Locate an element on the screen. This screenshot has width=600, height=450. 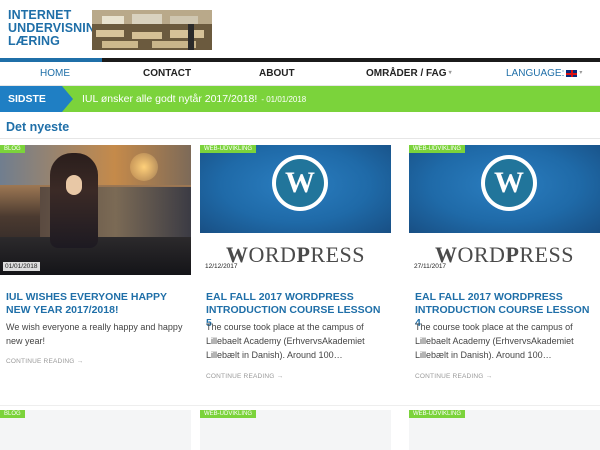
nav-contact: CONTACT is located at coordinates (167, 73).